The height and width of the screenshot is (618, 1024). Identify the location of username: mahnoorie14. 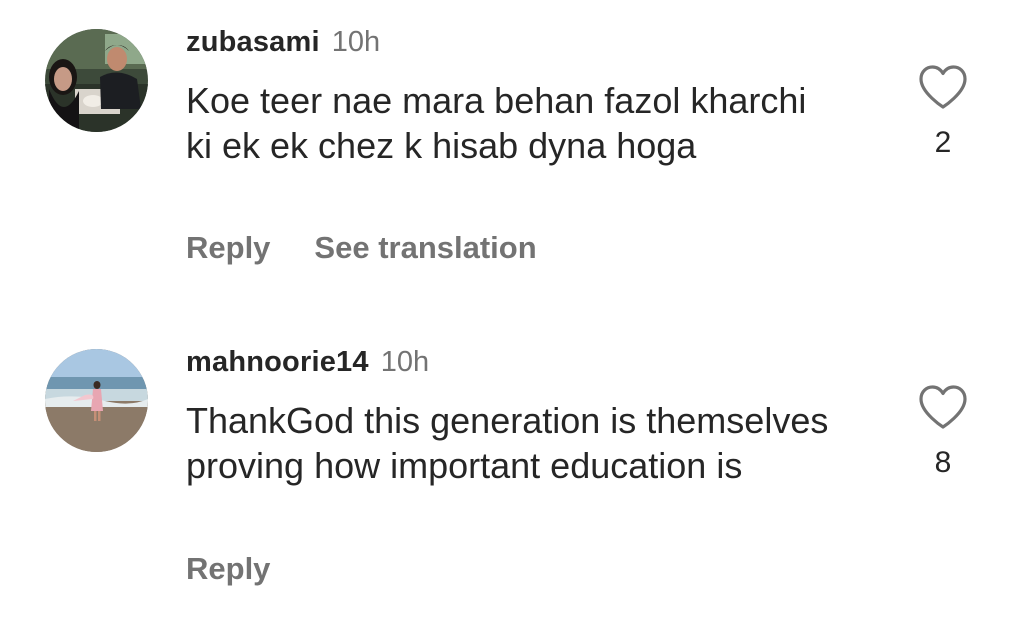
(277, 362).